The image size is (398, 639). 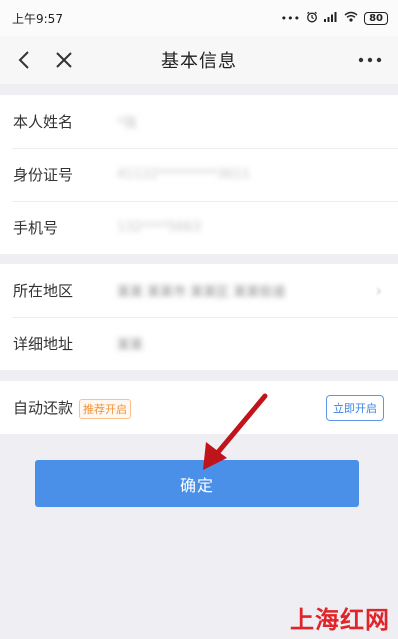 I want to click on id-number-value: 41122*********3611, so click(x=183, y=174).